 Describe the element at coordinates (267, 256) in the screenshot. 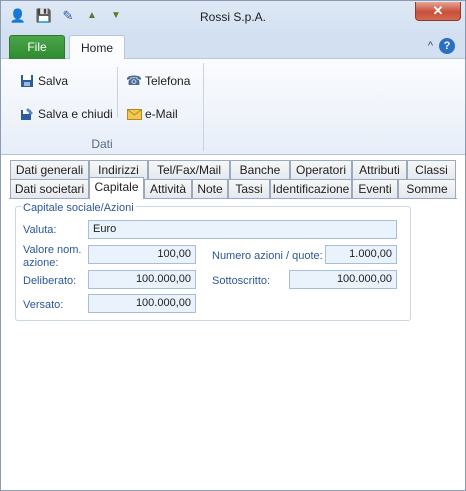

I see `numero-azioni-label: Numero azioni / quote:` at that location.